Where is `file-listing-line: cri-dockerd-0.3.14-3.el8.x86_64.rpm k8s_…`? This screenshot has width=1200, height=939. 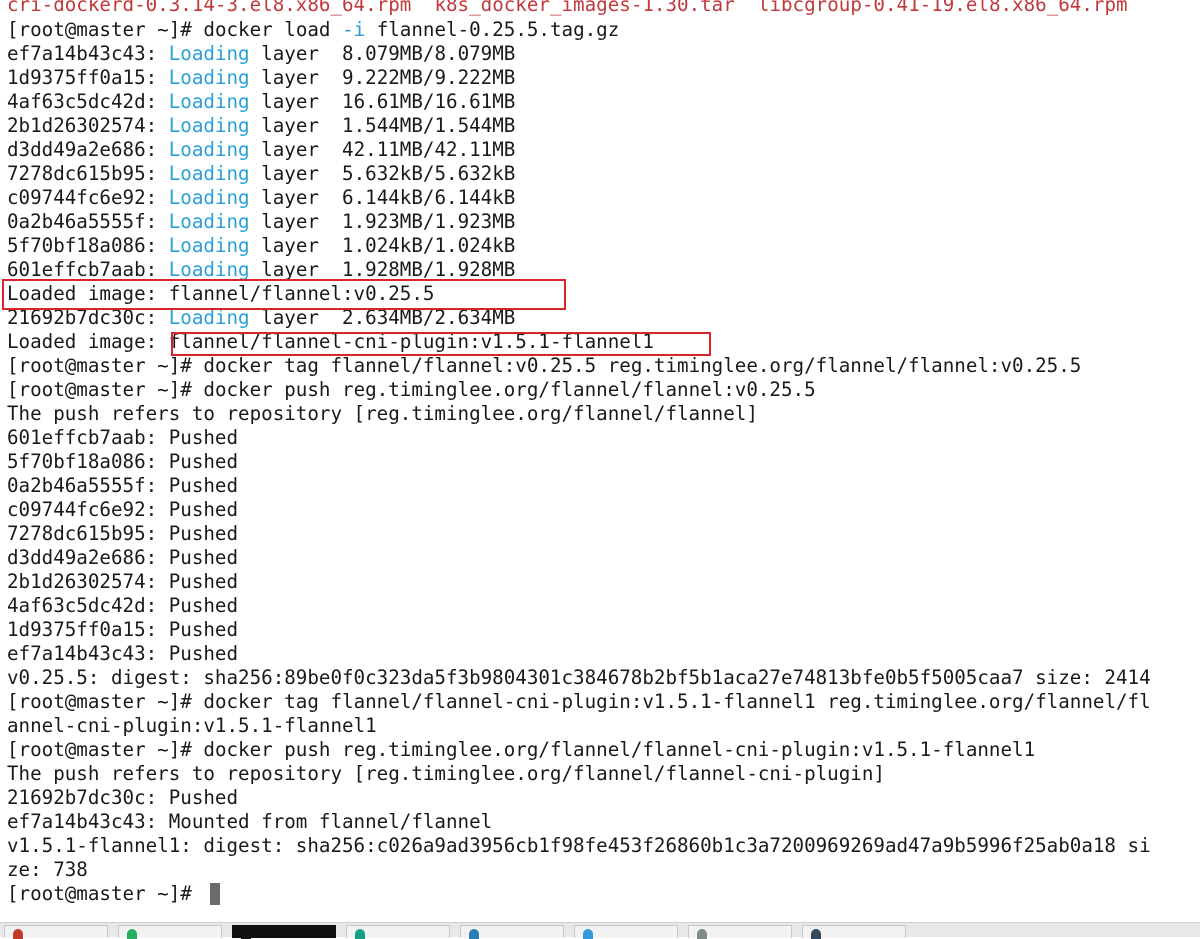 file-listing-line: cri-dockerd-0.3.14-3.el8.x86_64.rpm k8s_… is located at coordinates (567, 8).